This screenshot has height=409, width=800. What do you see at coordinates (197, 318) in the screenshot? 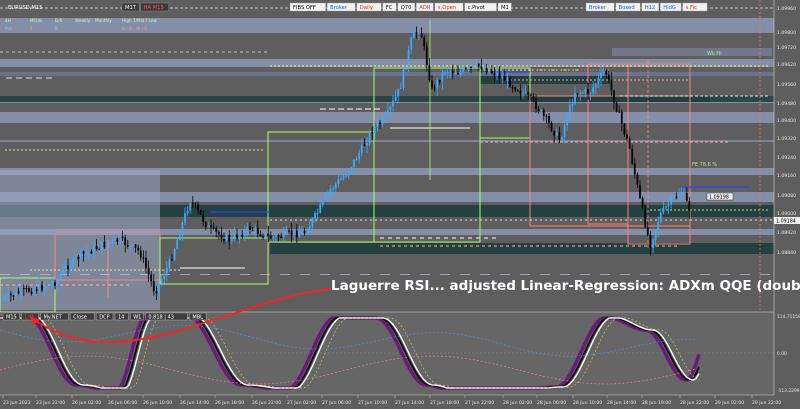
I see `indicator-button-8: MBL` at bounding box center [197, 318].